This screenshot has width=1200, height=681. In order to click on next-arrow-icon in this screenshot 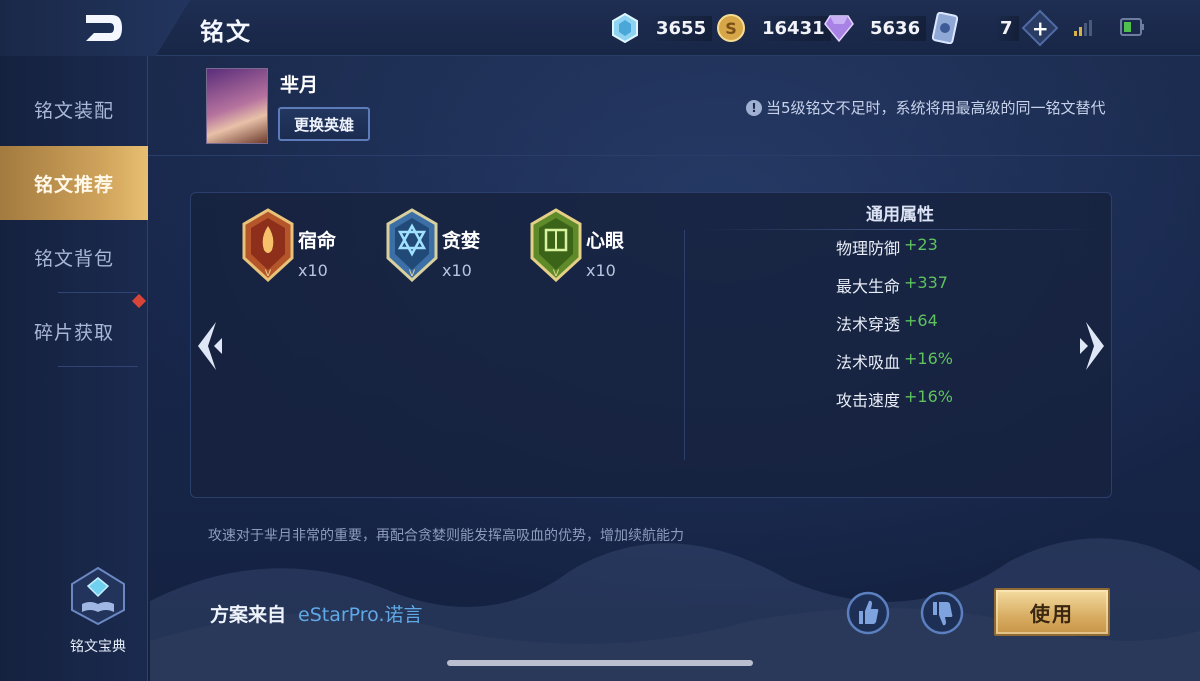, I will do `click(1093, 346)`.